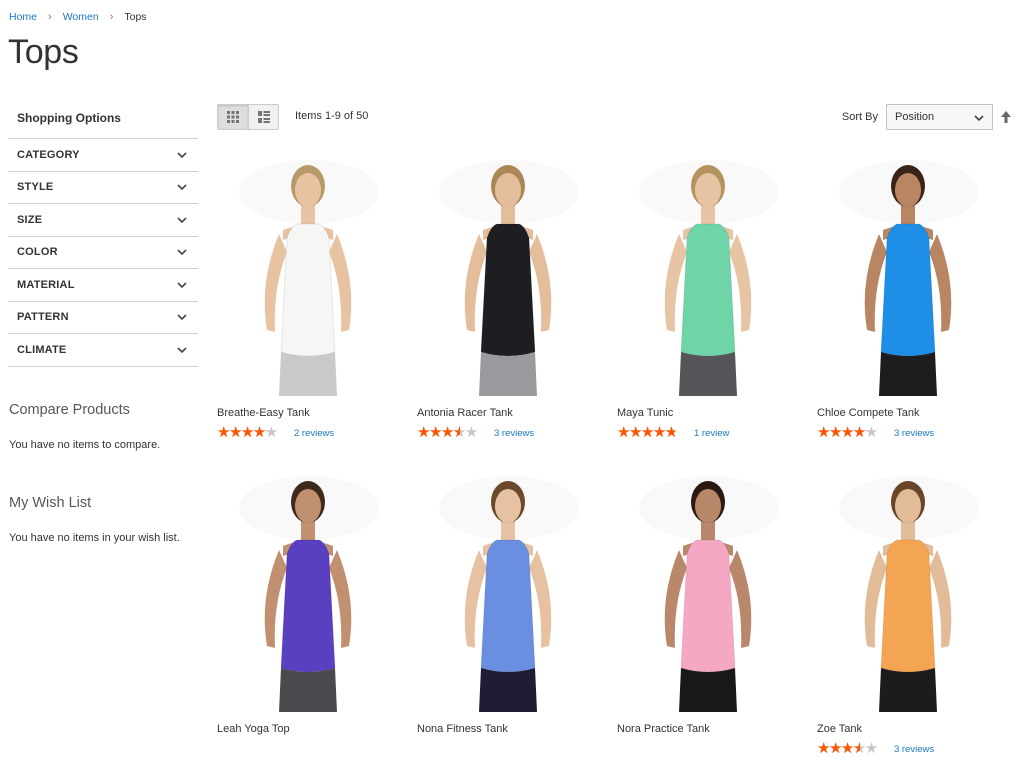 Image resolution: width=1024 pixels, height=770 pixels. What do you see at coordinates (94, 538) in the screenshot?
I see `wish-list-empty-text: You have no items in your wish list.` at bounding box center [94, 538].